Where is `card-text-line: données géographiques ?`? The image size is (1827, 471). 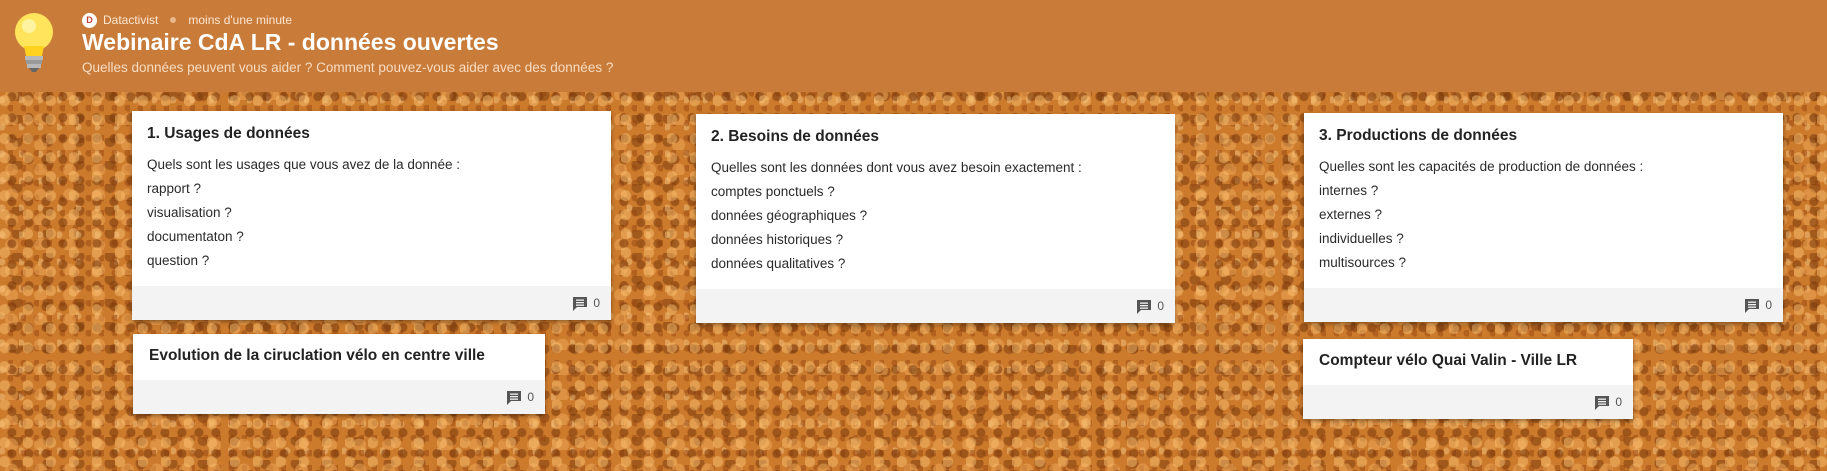
card-text-line: données géographiques ? is located at coordinates (789, 215).